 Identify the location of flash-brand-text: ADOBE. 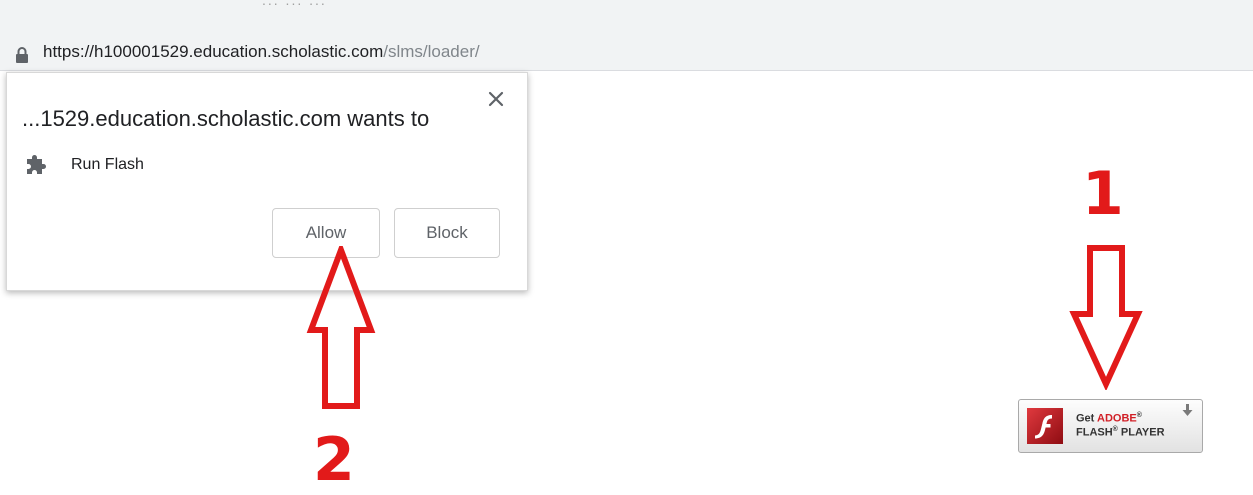
(1117, 418).